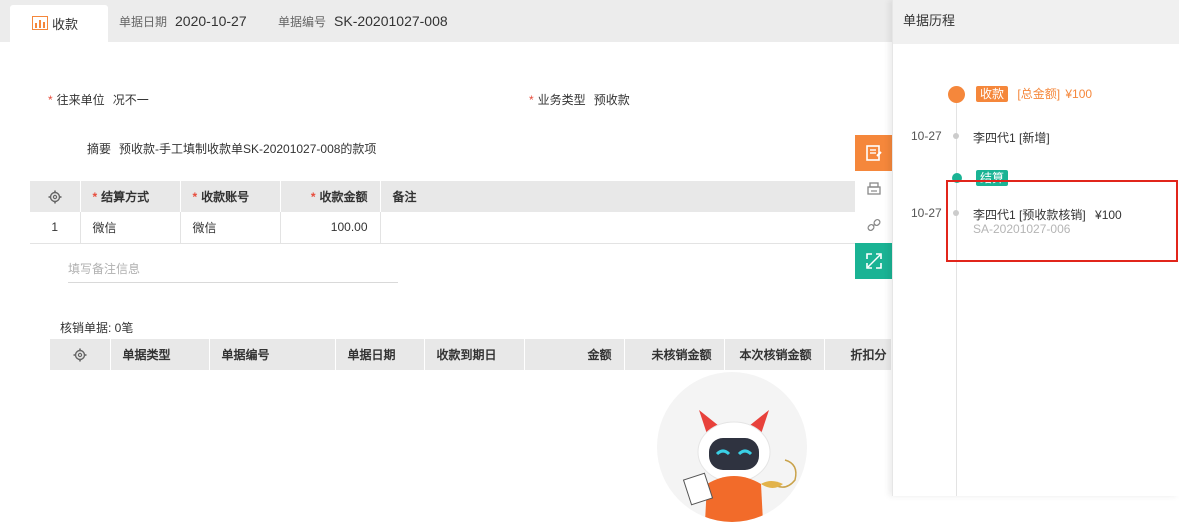 This screenshot has width=1179, height=522. I want to click on verify-table: 单据类型 单据编号 单据日期 收款到期日 金额 未核销金额 本次核销金额 折扣分, so click(471, 354).